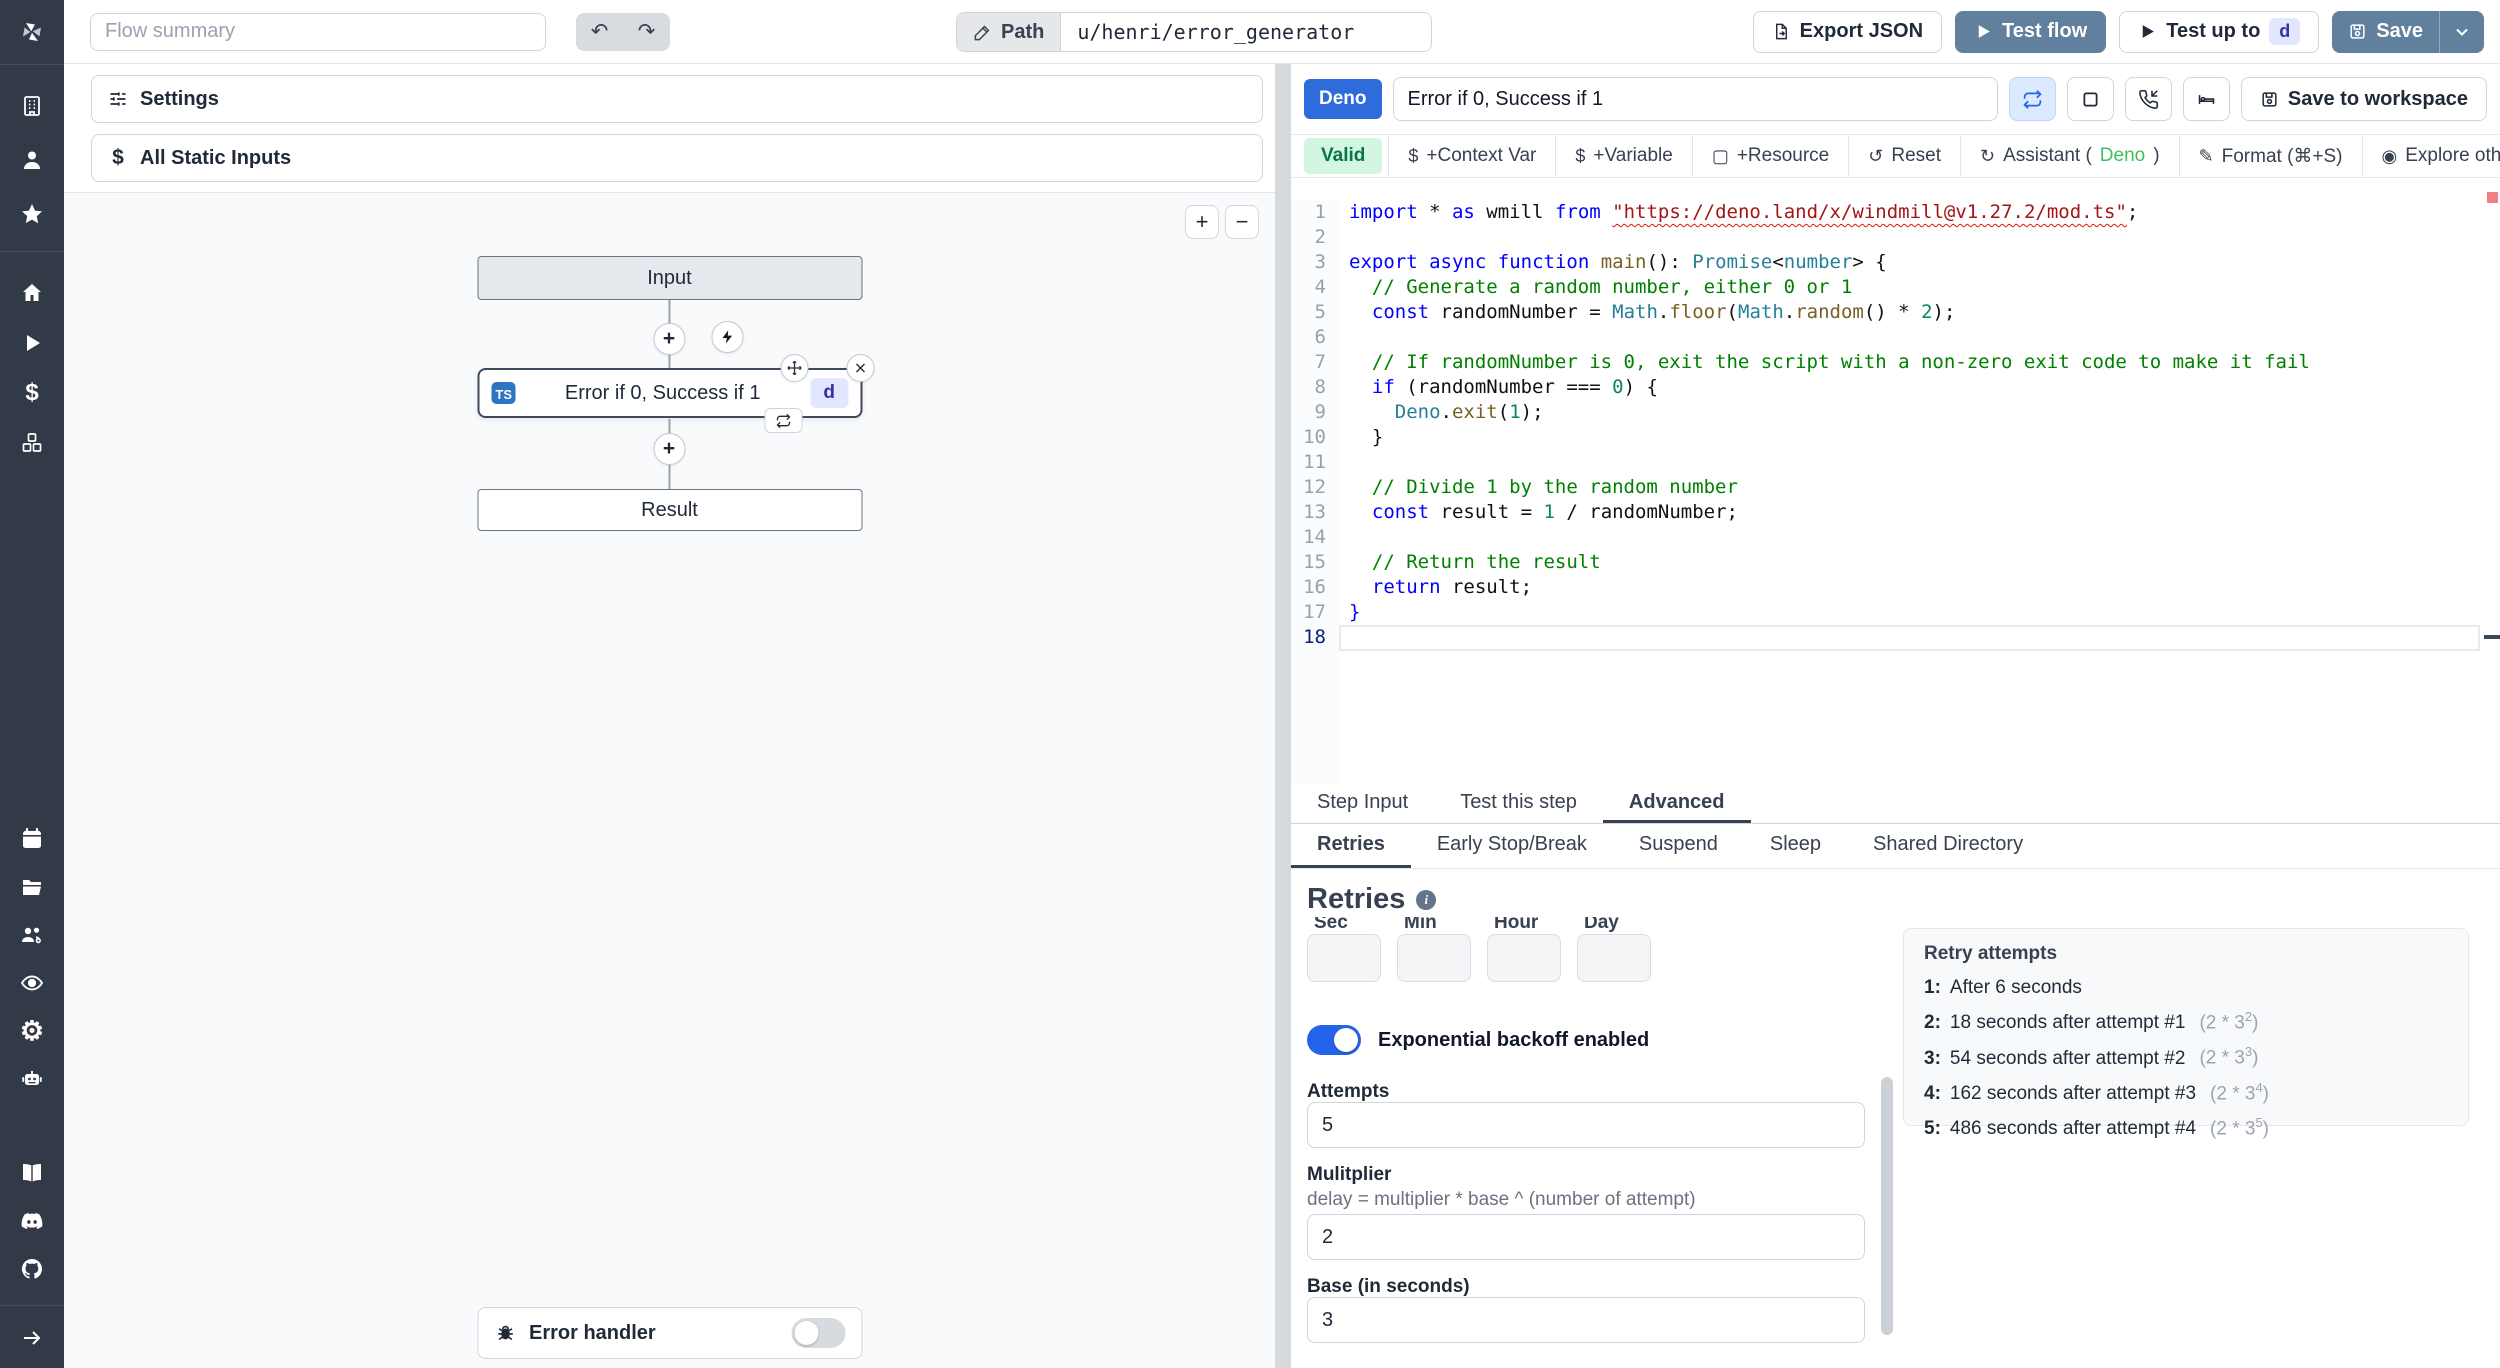  I want to click on toolbar-format-button: ✎ Format (⌘+S), so click(2271, 156).